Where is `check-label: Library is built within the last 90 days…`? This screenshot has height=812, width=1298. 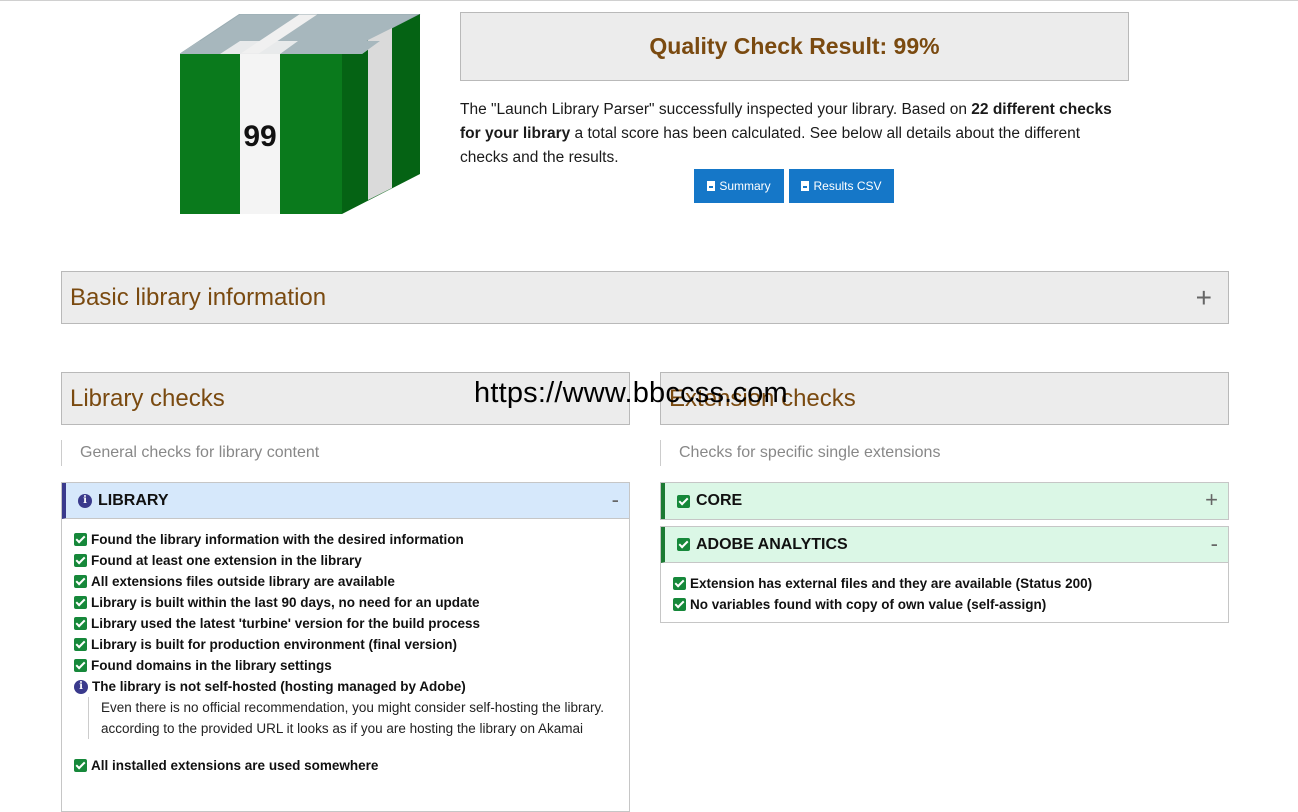 check-label: Library is built within the last 90 days… is located at coordinates (285, 602).